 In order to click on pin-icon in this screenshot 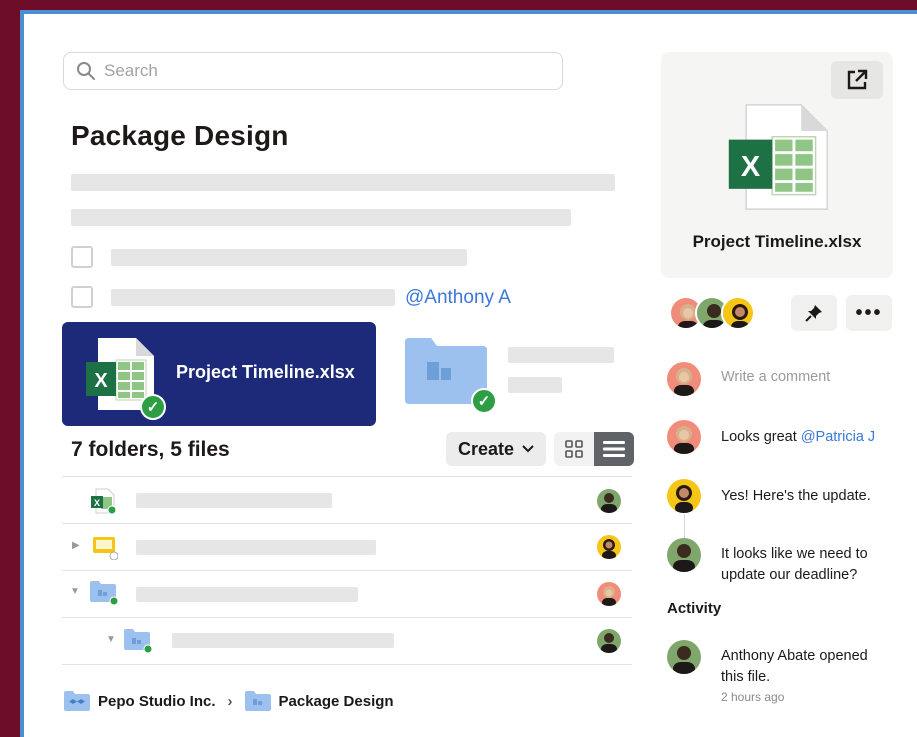, I will do `click(813, 313)`.